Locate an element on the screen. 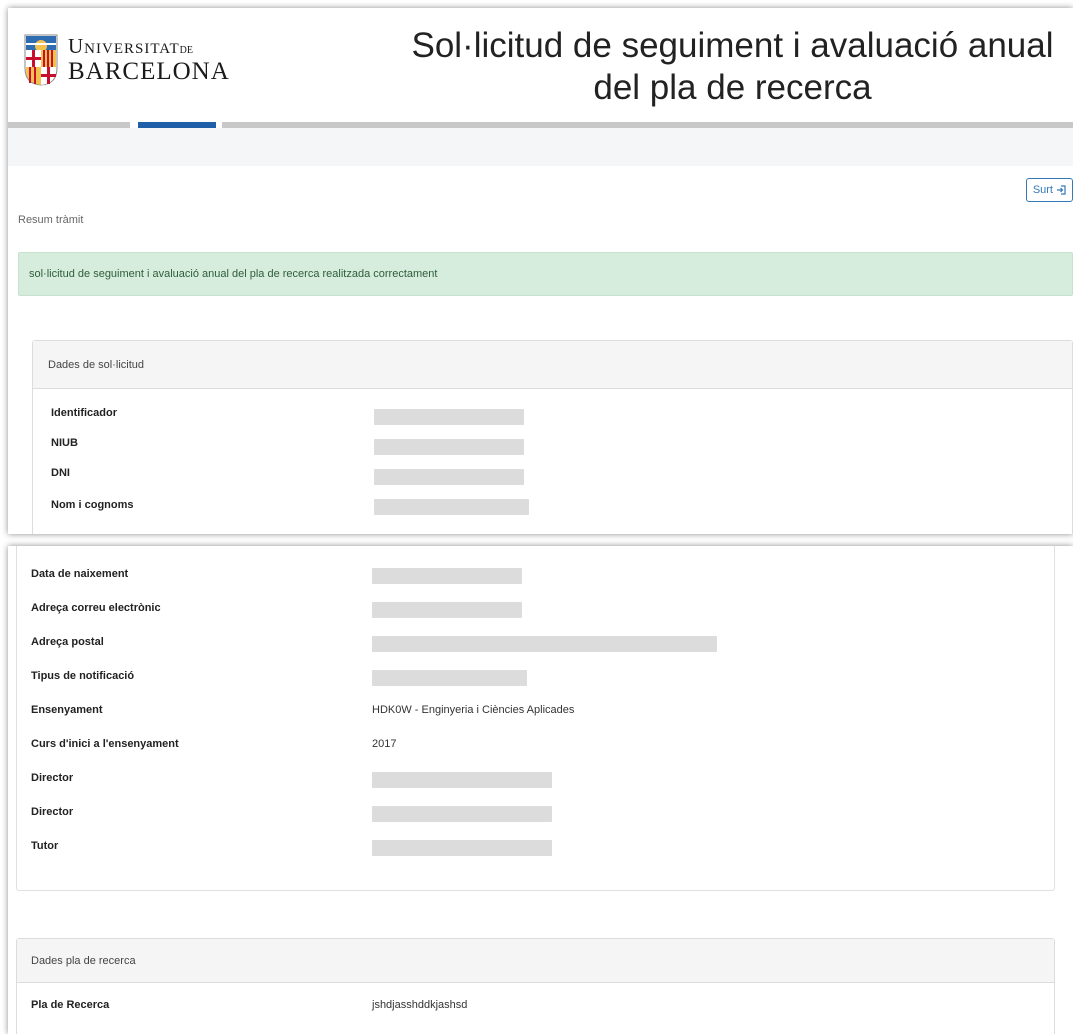  field-row: DNI is located at coordinates (552, 476).